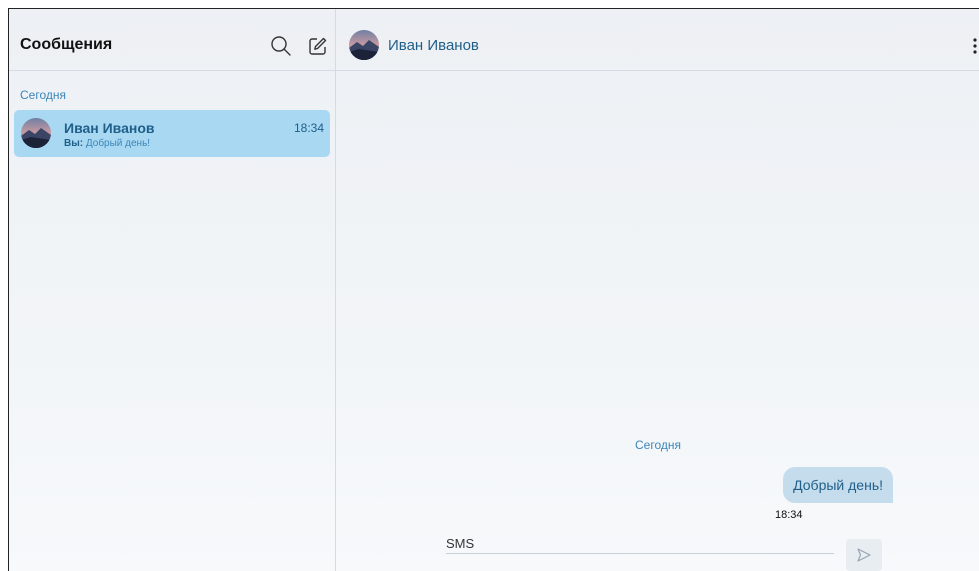 Image resolution: width=979 pixels, height=571 pixels. I want to click on chat-contact-name: Иван Иванов, so click(109, 128).